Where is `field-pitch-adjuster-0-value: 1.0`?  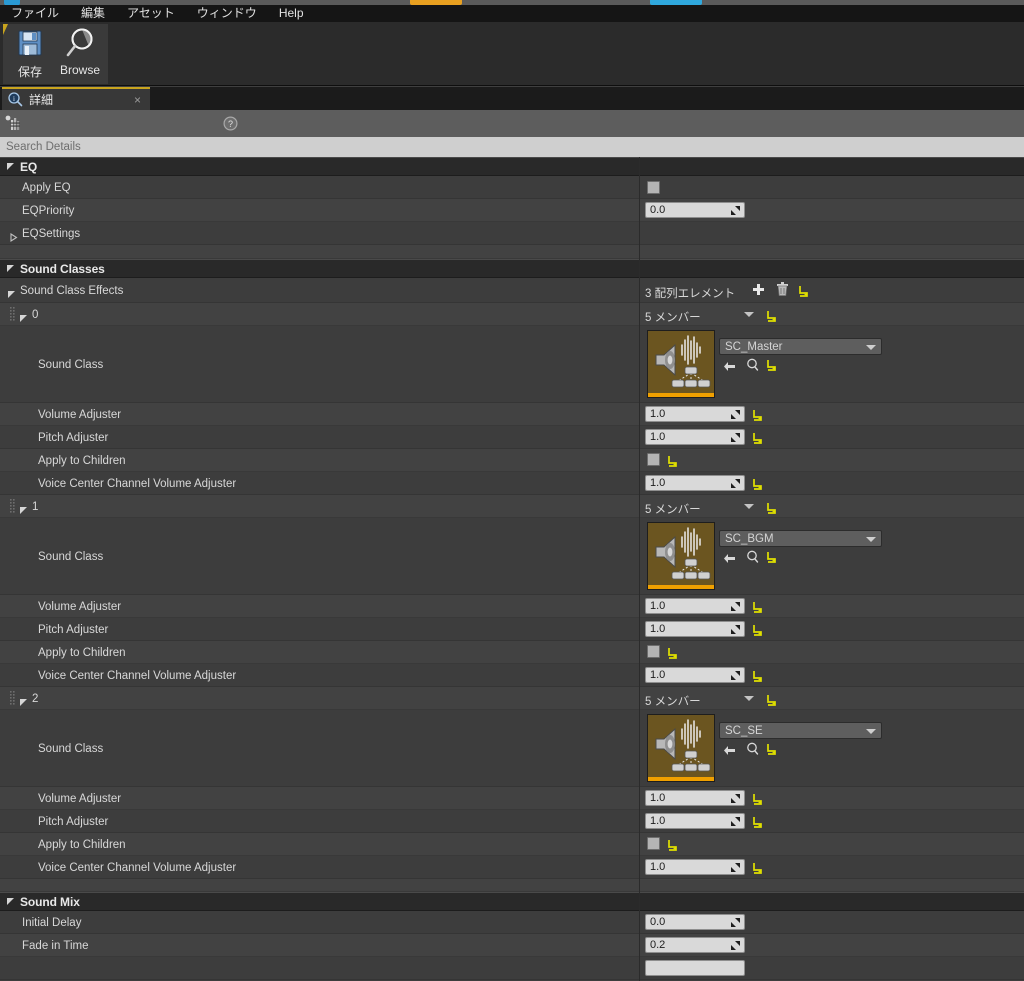 field-pitch-adjuster-0-value: 1.0 is located at coordinates (658, 437).